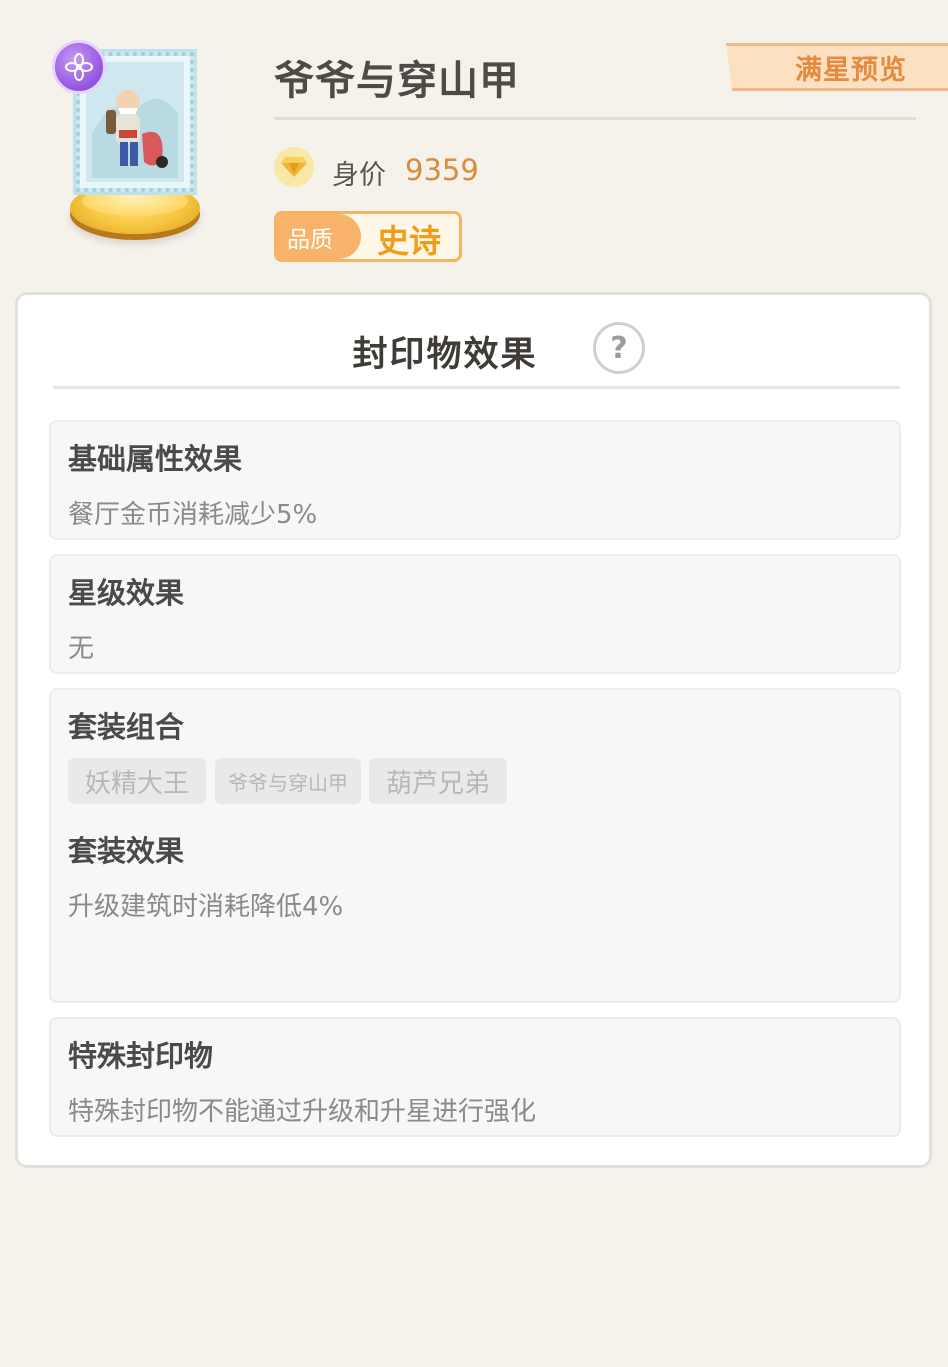 Image resolution: width=948 pixels, height=1367 pixels. Describe the element at coordinates (193, 515) in the screenshot. I see `base-effect-text: 餐厅金币消耗减少5%` at that location.